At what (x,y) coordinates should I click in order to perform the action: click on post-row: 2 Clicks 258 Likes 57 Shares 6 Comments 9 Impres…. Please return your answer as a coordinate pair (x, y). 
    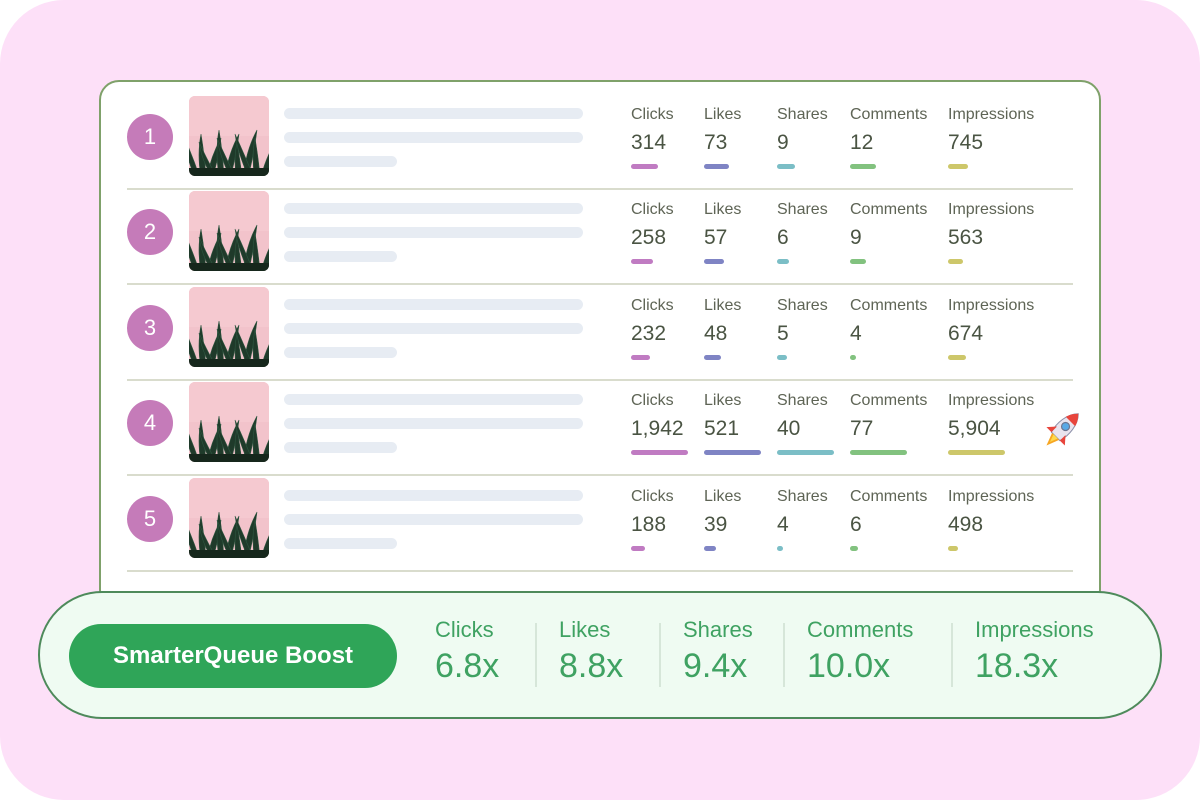
    Looking at the image, I should click on (600, 237).